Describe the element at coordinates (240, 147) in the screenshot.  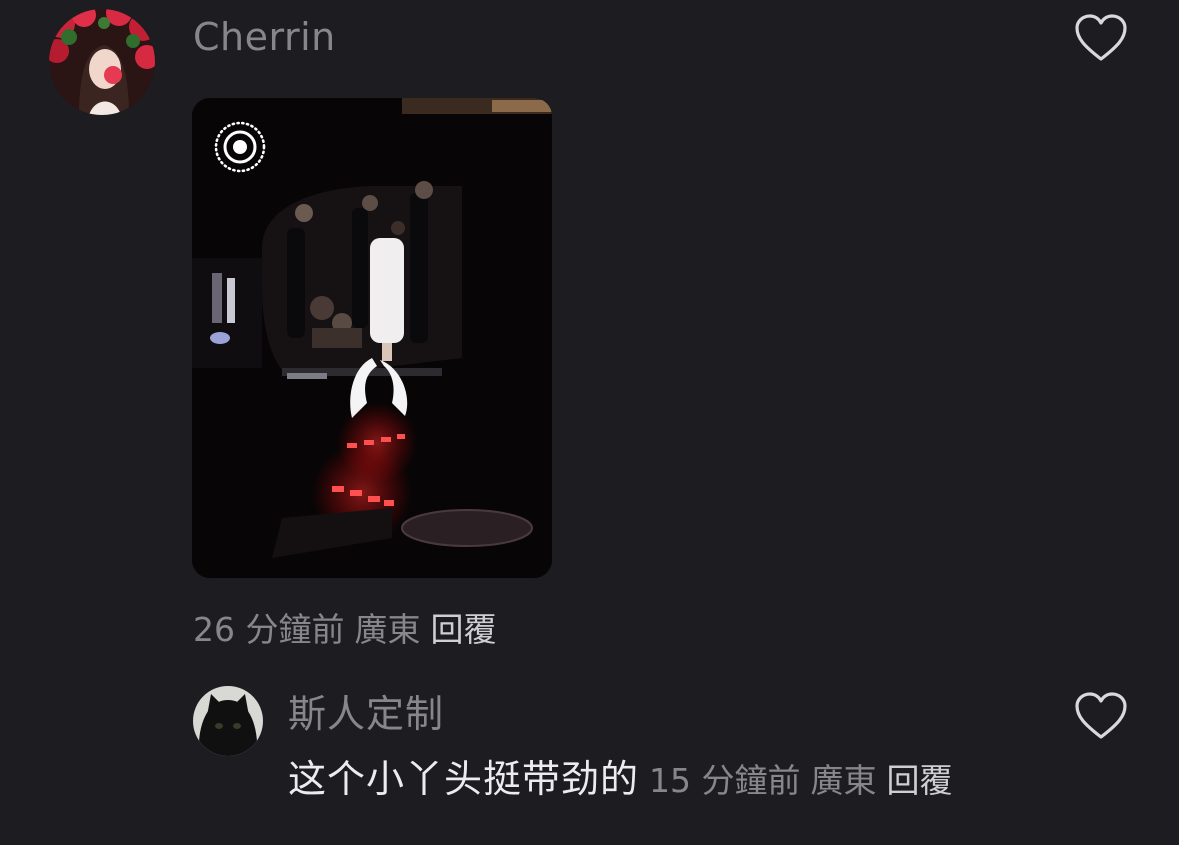
I see `live-photo-icon` at that location.